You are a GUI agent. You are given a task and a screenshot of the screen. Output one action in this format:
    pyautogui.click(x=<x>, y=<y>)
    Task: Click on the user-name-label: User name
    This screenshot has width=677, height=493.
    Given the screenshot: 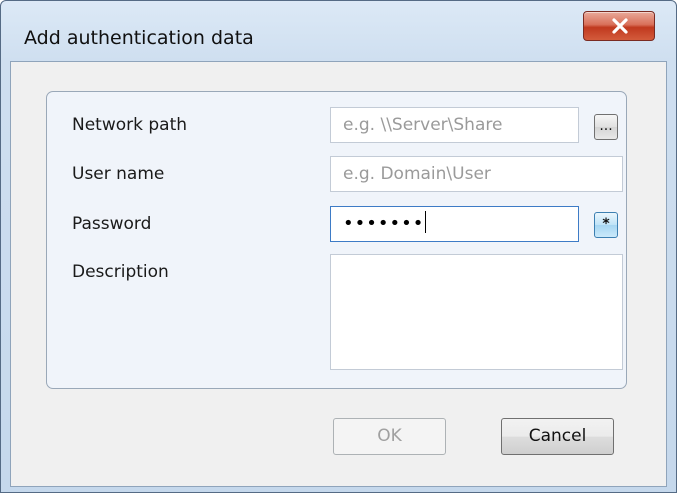 What is the action you would take?
    pyautogui.click(x=118, y=174)
    